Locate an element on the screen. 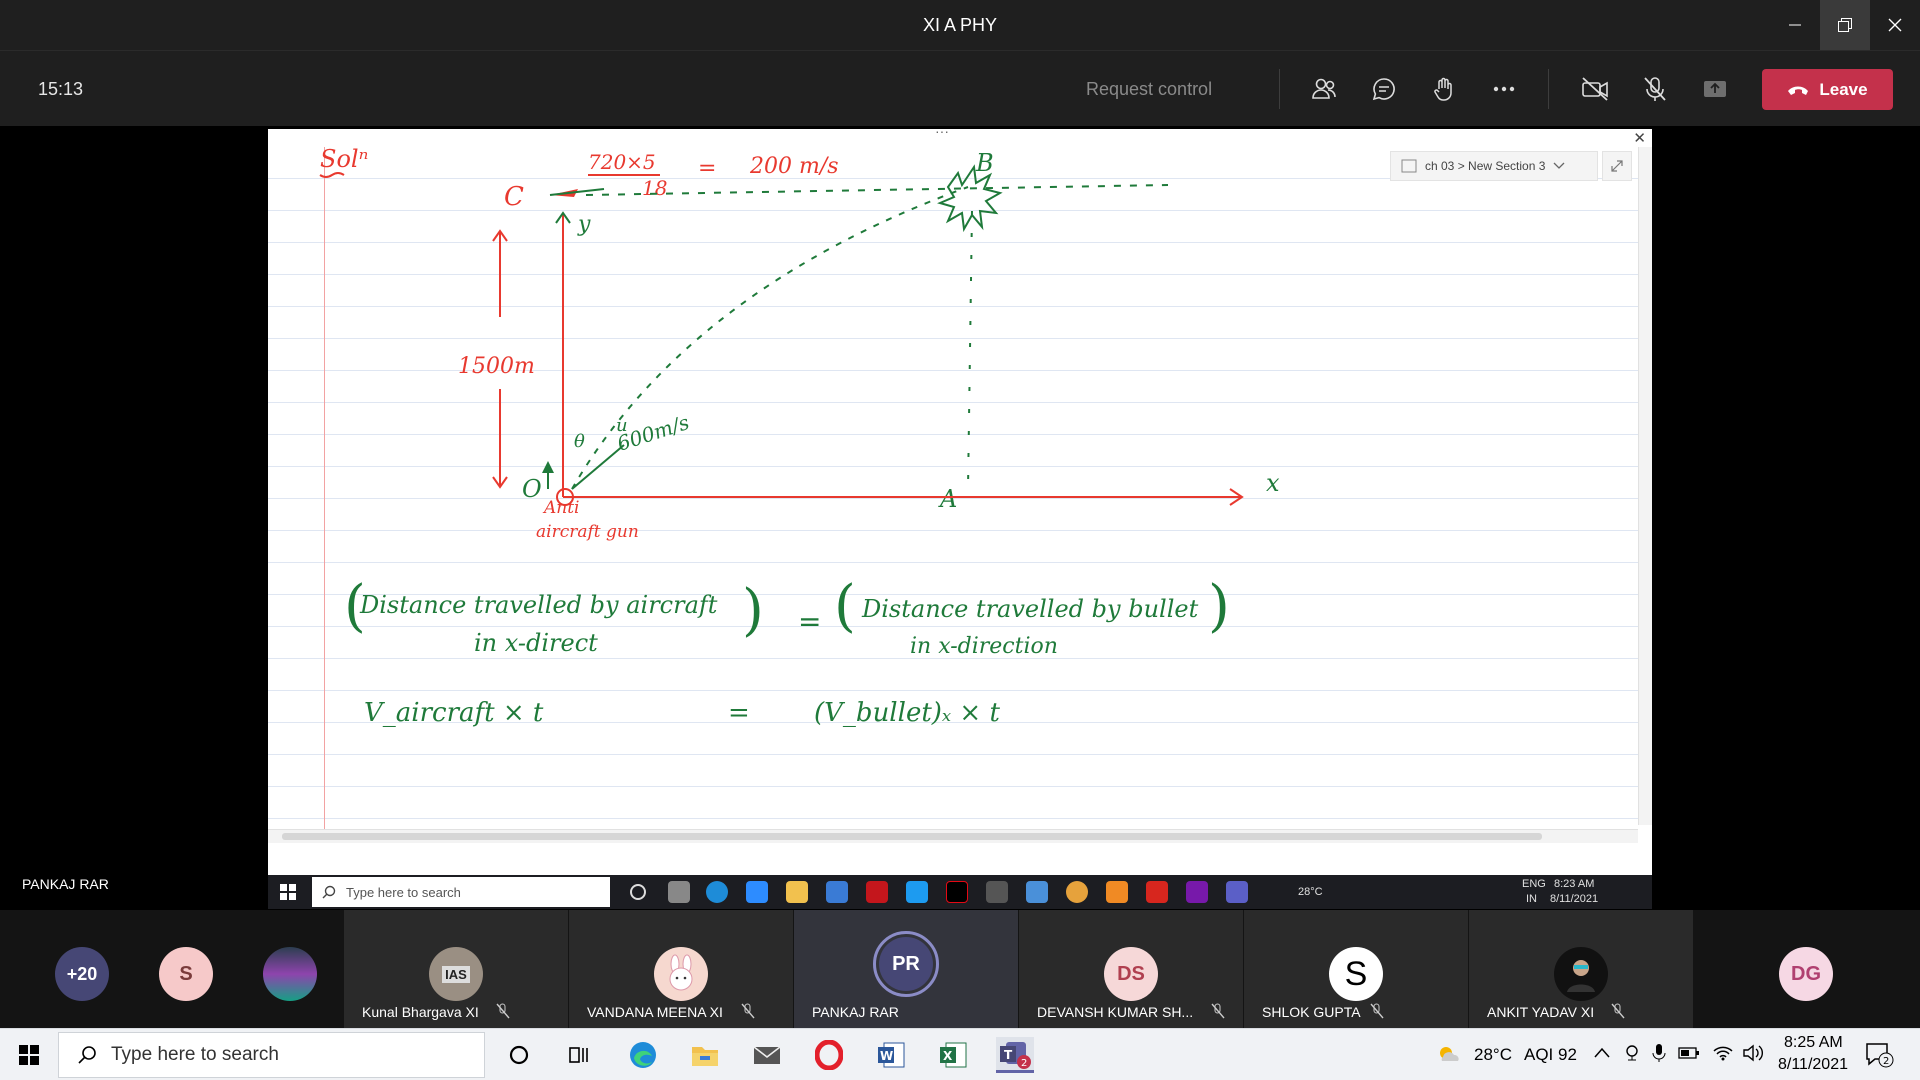  request-control-button: Request control is located at coordinates (1149, 89).